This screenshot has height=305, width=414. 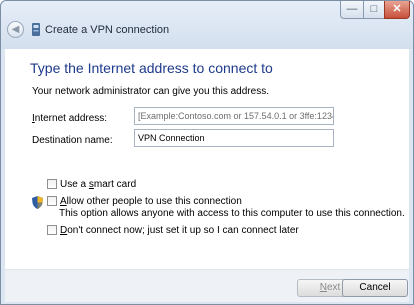 What do you see at coordinates (375, 288) in the screenshot?
I see `cancel-button: Cancel` at bounding box center [375, 288].